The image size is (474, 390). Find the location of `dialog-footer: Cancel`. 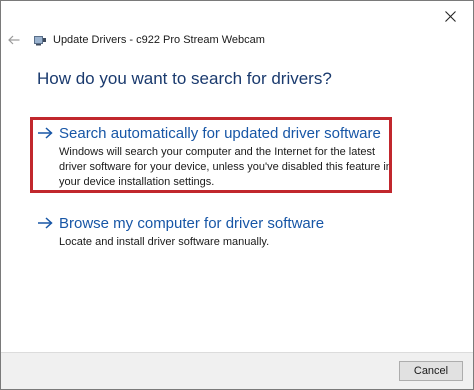

dialog-footer: Cancel is located at coordinates (237, 370).